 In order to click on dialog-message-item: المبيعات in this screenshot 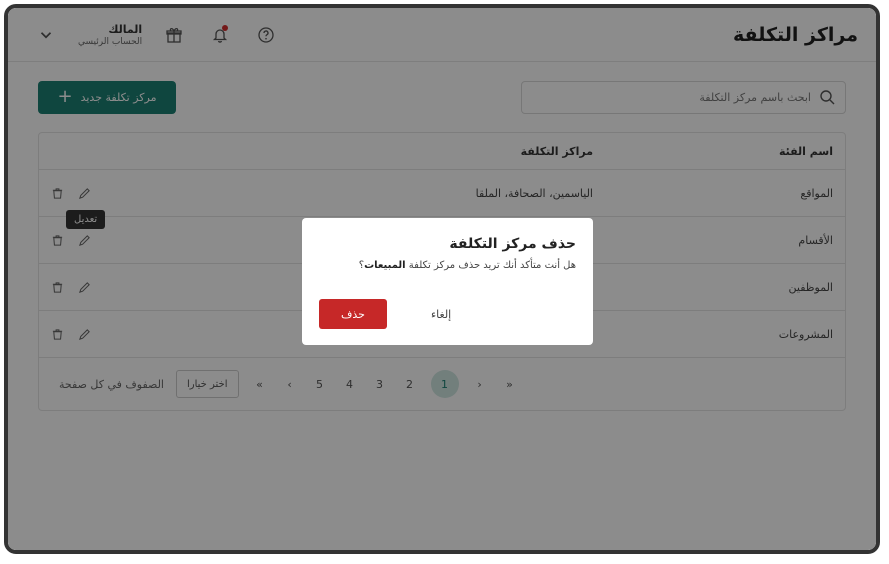, I will do `click(385, 265)`.